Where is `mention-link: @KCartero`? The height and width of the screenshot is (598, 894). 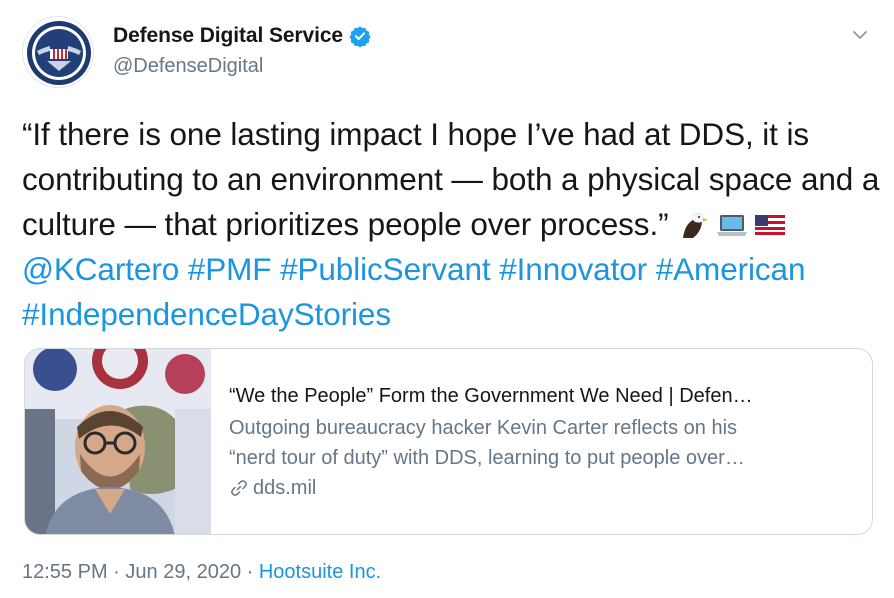 mention-link: @KCartero is located at coordinates (100, 269).